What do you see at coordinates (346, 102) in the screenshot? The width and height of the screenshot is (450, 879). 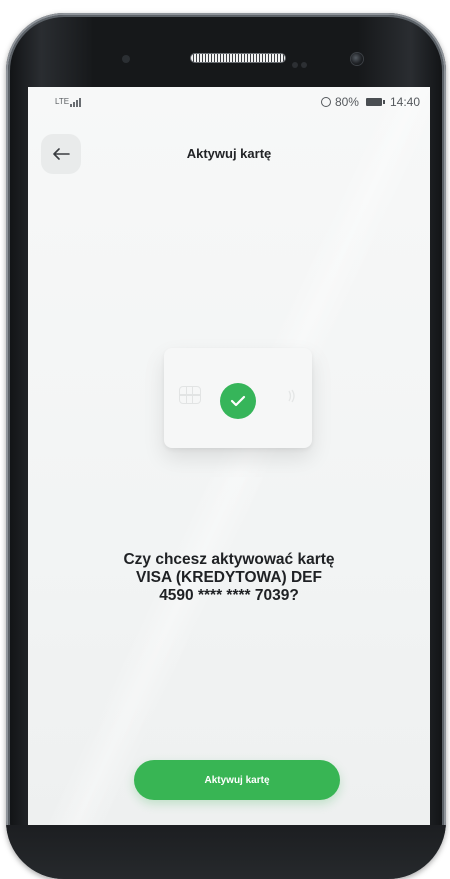 I see `battery-percent: 80%` at bounding box center [346, 102].